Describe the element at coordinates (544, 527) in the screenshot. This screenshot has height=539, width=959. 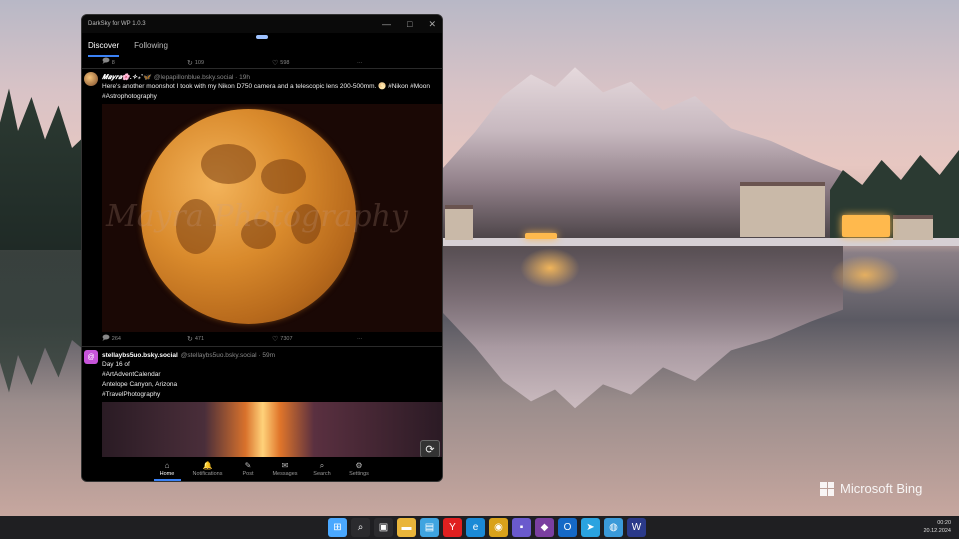
I see `app-icon: ◆` at that location.